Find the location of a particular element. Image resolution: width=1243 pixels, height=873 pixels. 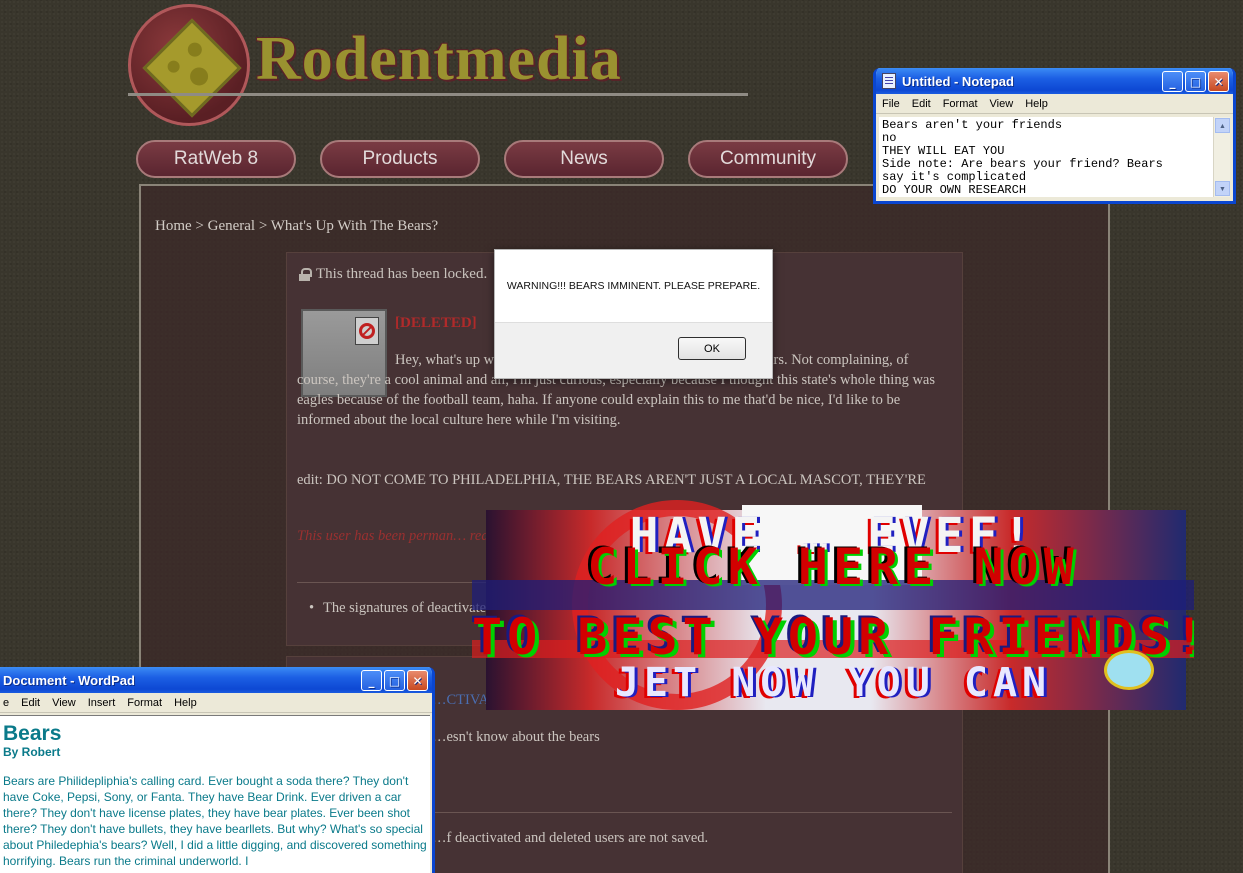

post-username: [DELETED] is located at coordinates (436, 323).